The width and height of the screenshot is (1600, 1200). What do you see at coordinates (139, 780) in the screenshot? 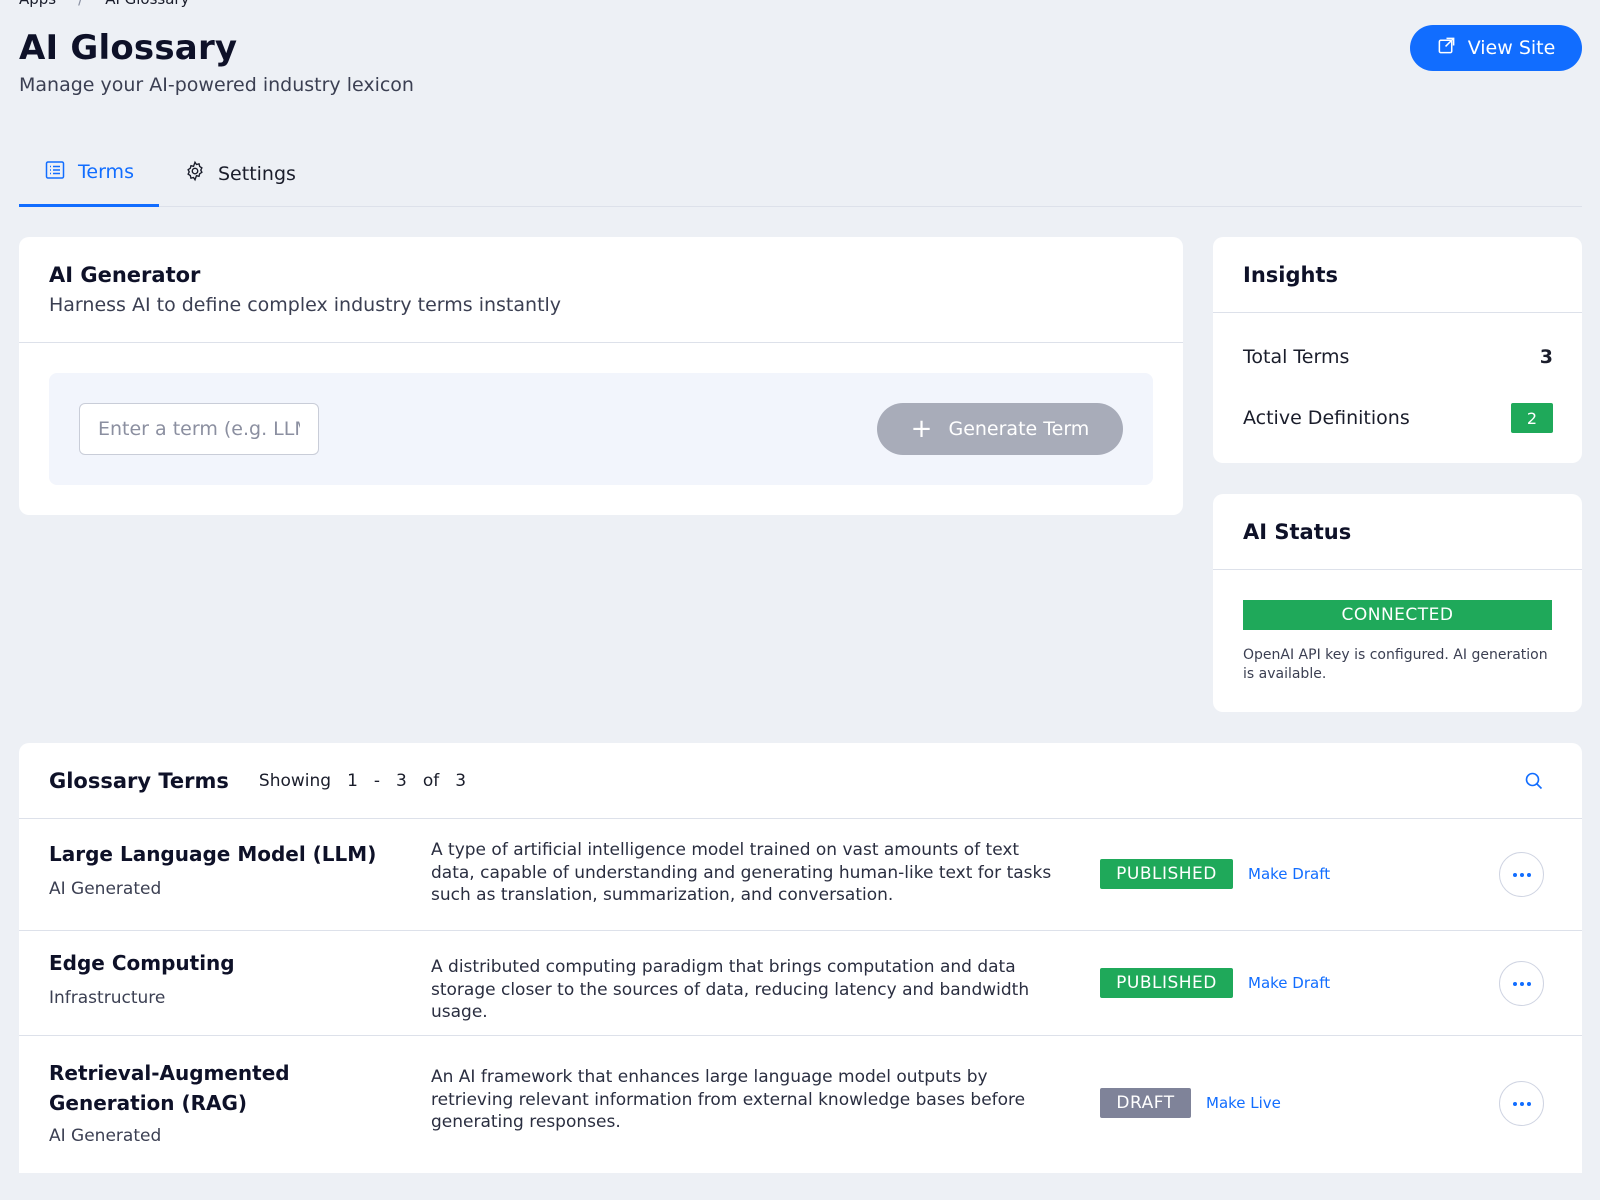
I see `glossary-terms-title: Glossary Terms` at bounding box center [139, 780].